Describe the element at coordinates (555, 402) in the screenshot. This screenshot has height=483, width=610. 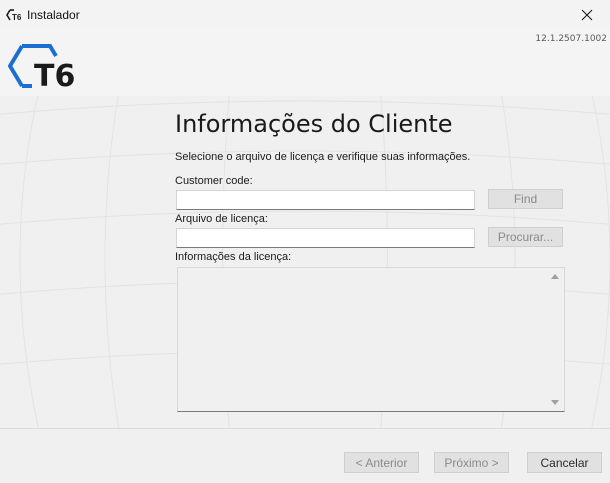
I see `scroll-down-arrow-icon` at that location.